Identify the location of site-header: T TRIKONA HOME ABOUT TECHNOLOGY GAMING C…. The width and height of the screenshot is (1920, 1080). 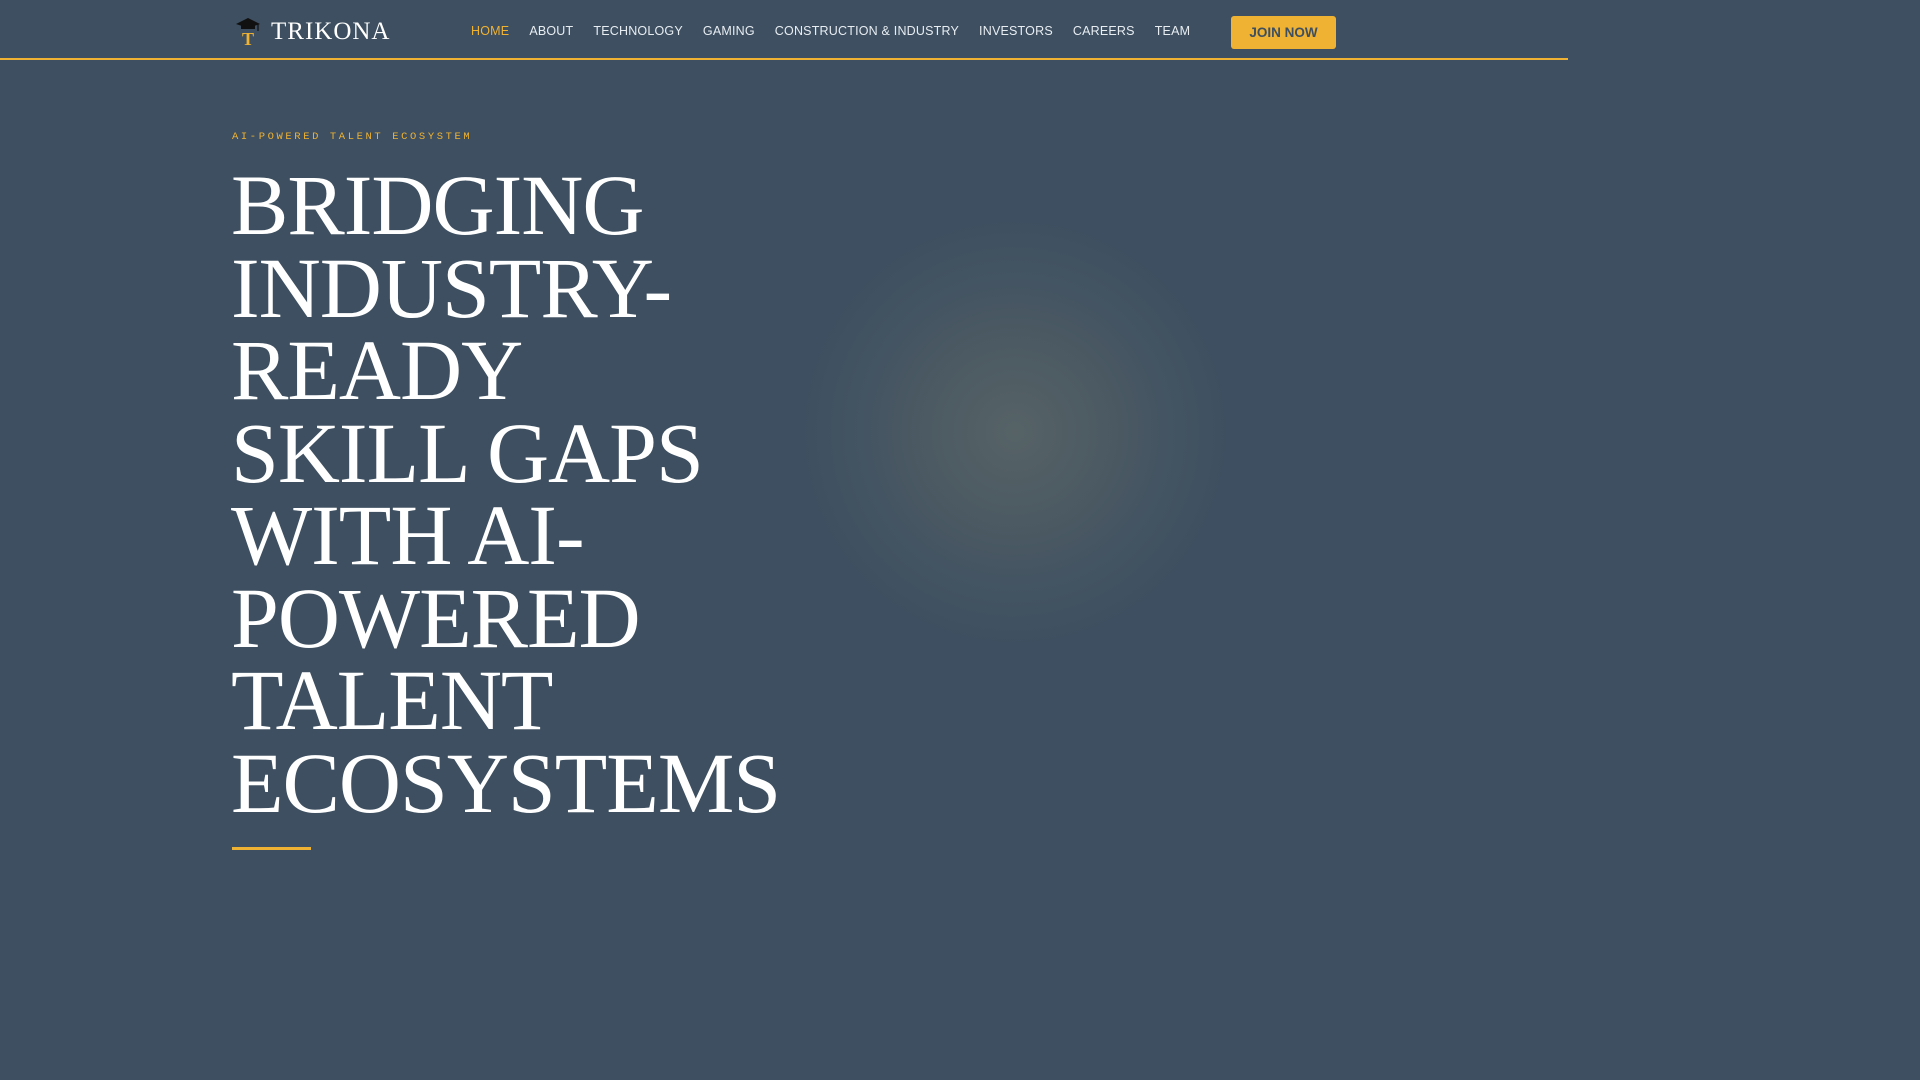
(784, 30).